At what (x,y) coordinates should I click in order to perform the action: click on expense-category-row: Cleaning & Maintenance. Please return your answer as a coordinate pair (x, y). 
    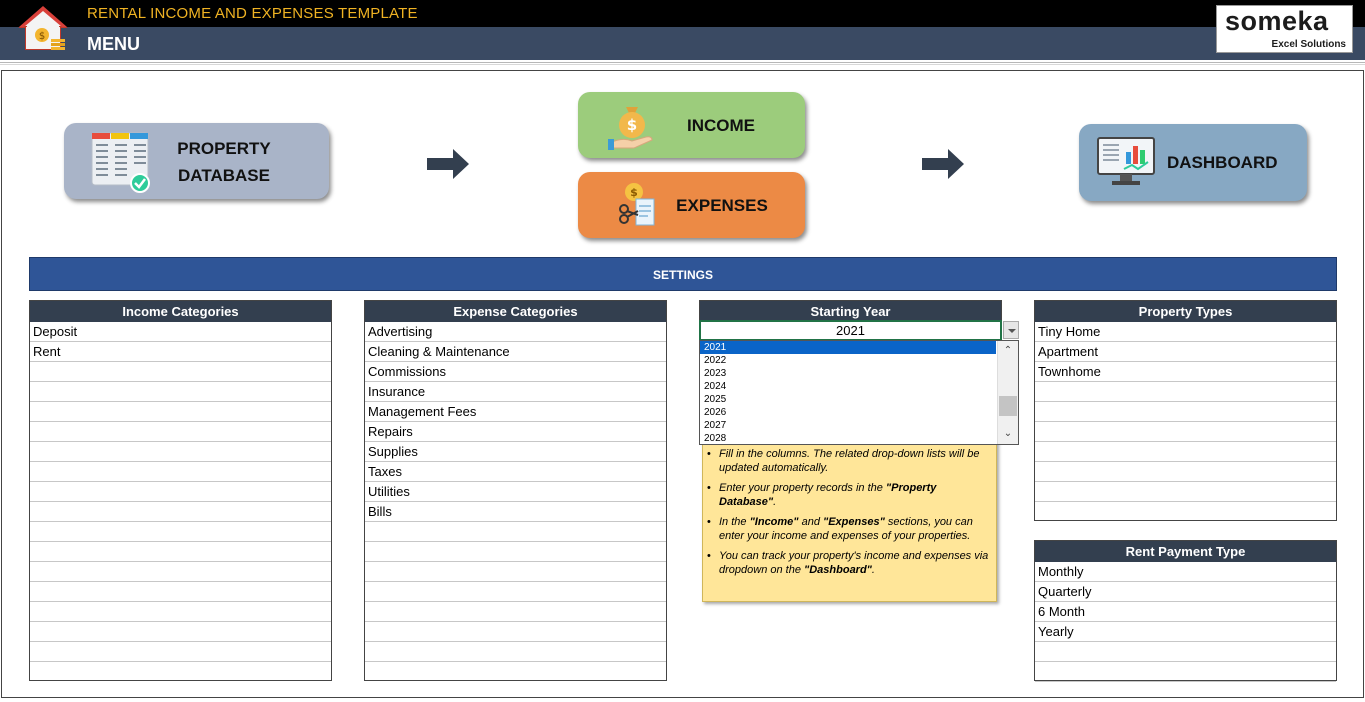
    Looking at the image, I should click on (515, 352).